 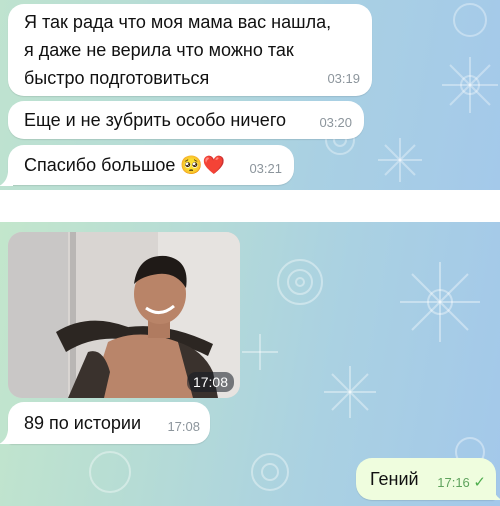 I want to click on check-icon: ✓, so click(x=479, y=482).